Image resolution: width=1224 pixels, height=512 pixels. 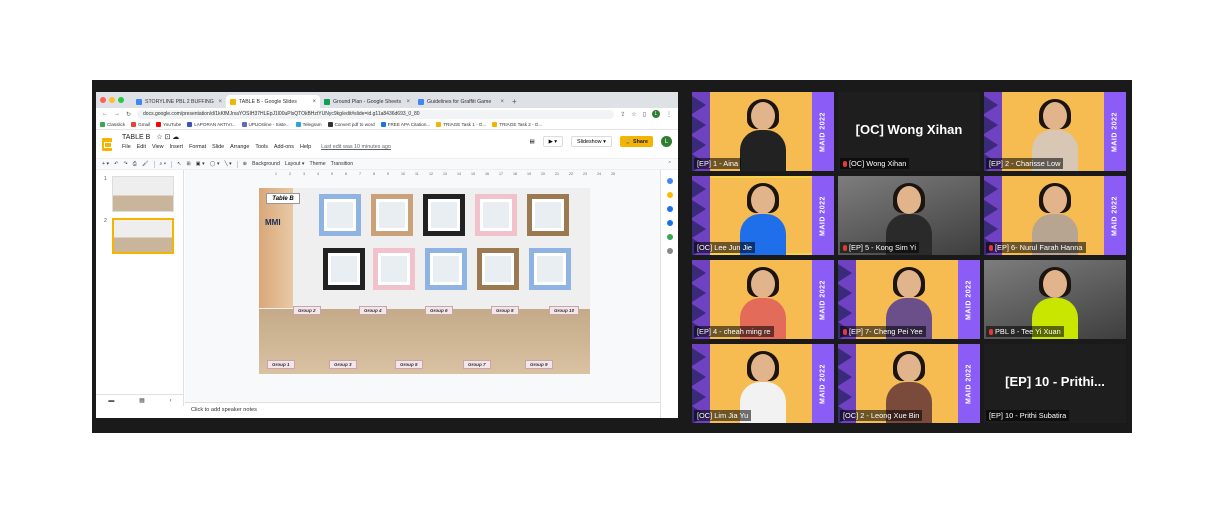 What do you see at coordinates (514, 101) in the screenshot?
I see `new-tab-button: +` at bounding box center [514, 101].